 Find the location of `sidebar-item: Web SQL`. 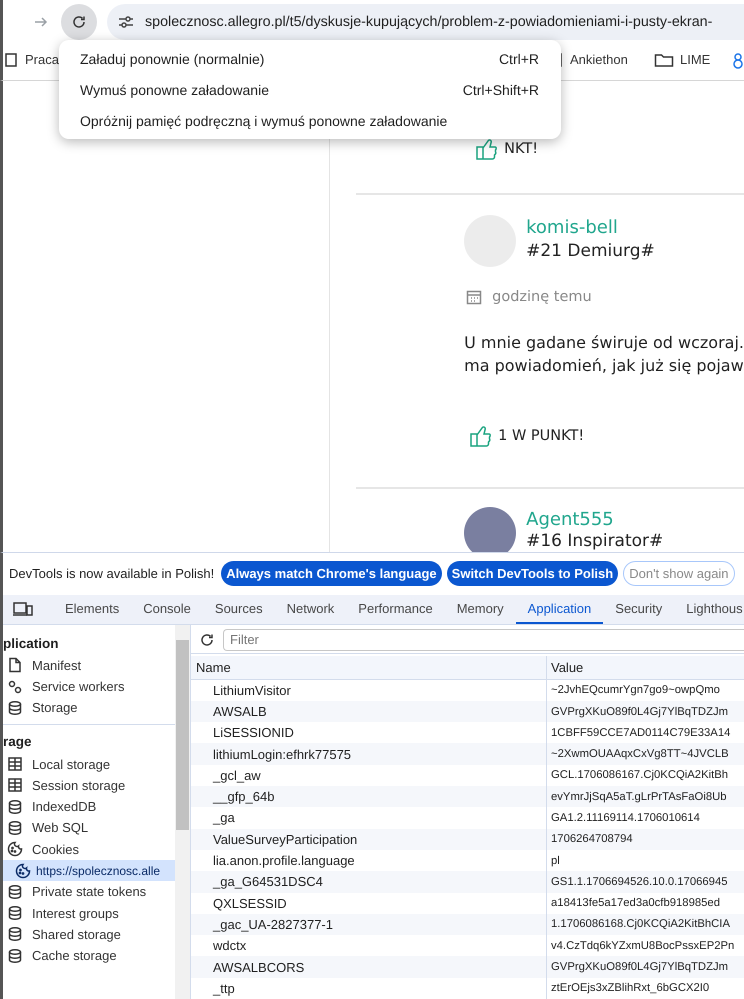

sidebar-item: Web SQL is located at coordinates (89, 828).